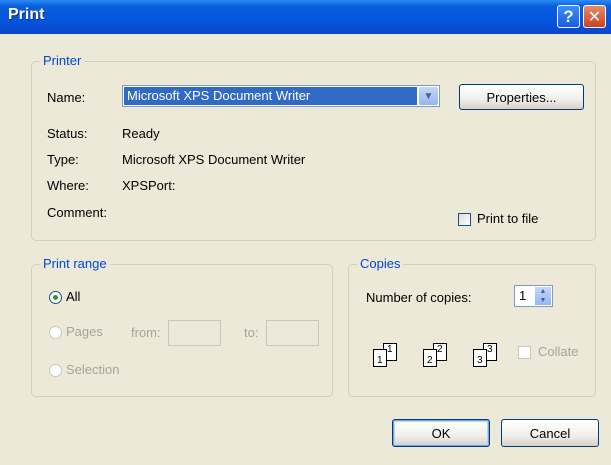 The image size is (611, 465). Describe the element at coordinates (251, 332) in the screenshot. I see `to-label: to:` at that location.